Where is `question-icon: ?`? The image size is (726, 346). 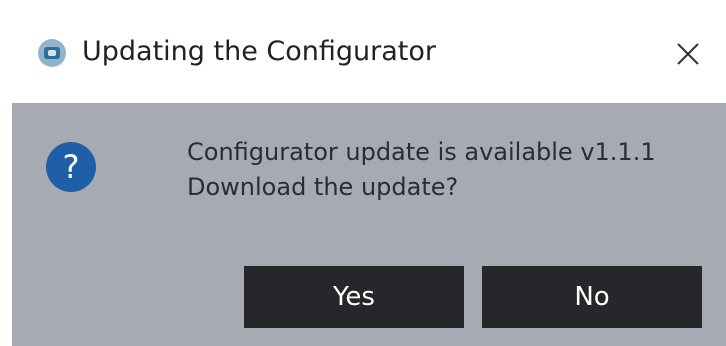 question-icon: ? is located at coordinates (71, 167).